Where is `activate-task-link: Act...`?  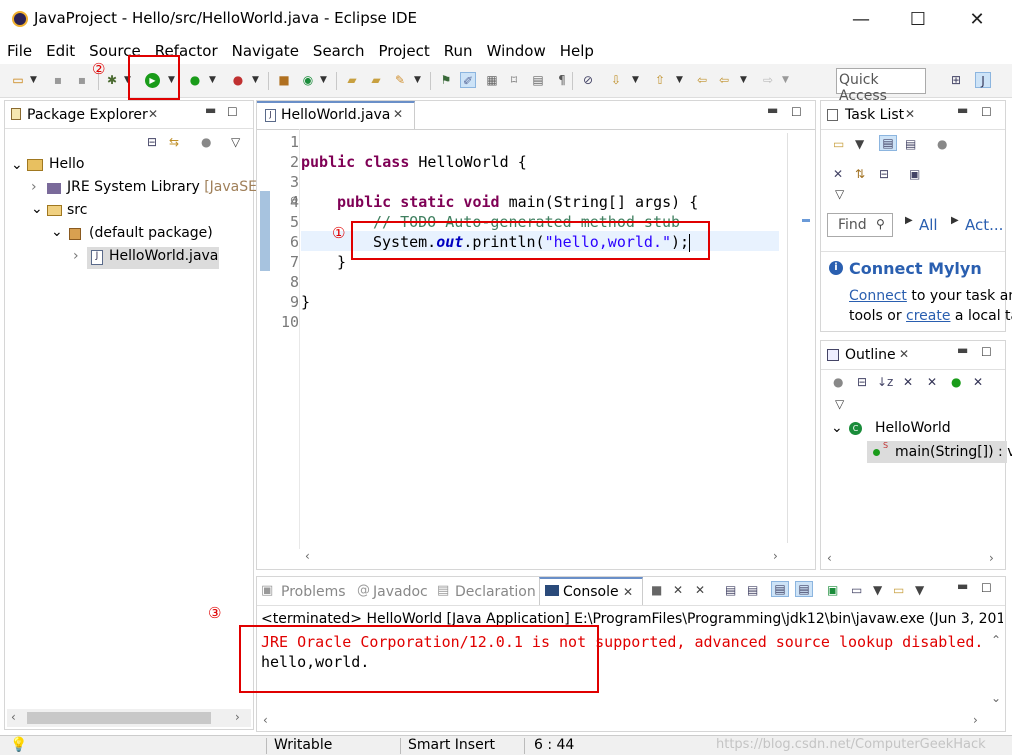
activate-task-link: Act... is located at coordinates (984, 225).